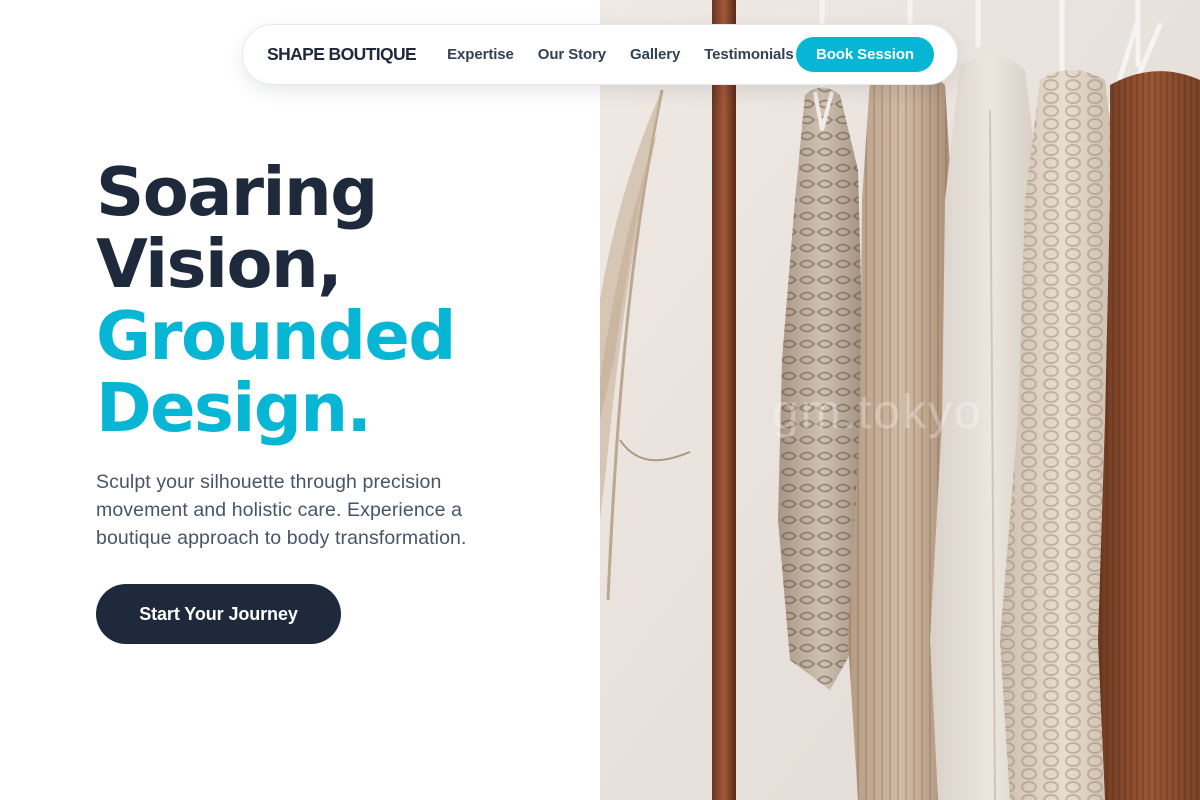  What do you see at coordinates (724, 400) in the screenshot?
I see `rack-pole` at bounding box center [724, 400].